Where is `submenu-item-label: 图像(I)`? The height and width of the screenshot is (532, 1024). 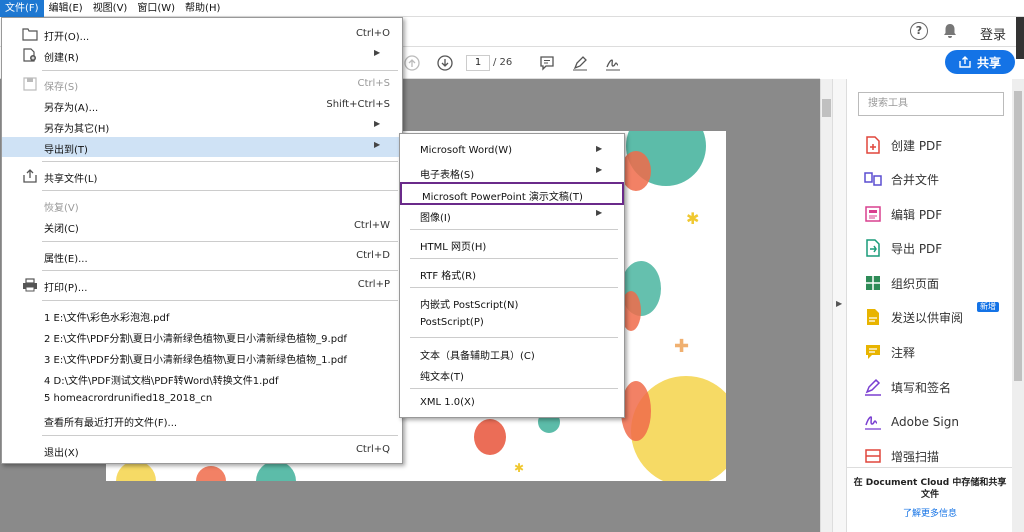 submenu-item-label: 图像(I) is located at coordinates (435, 218).